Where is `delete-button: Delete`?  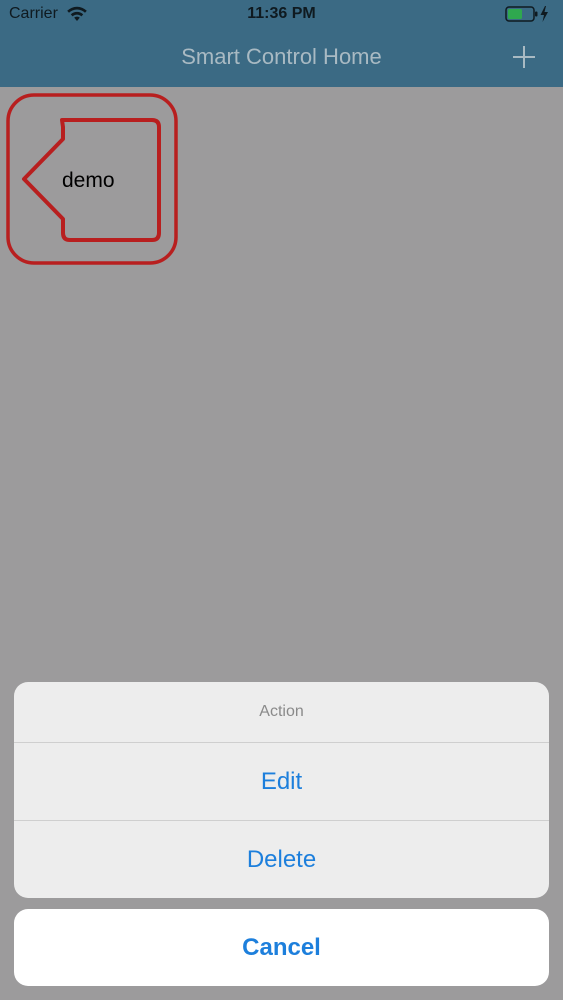
delete-button: Delete is located at coordinates (281, 859).